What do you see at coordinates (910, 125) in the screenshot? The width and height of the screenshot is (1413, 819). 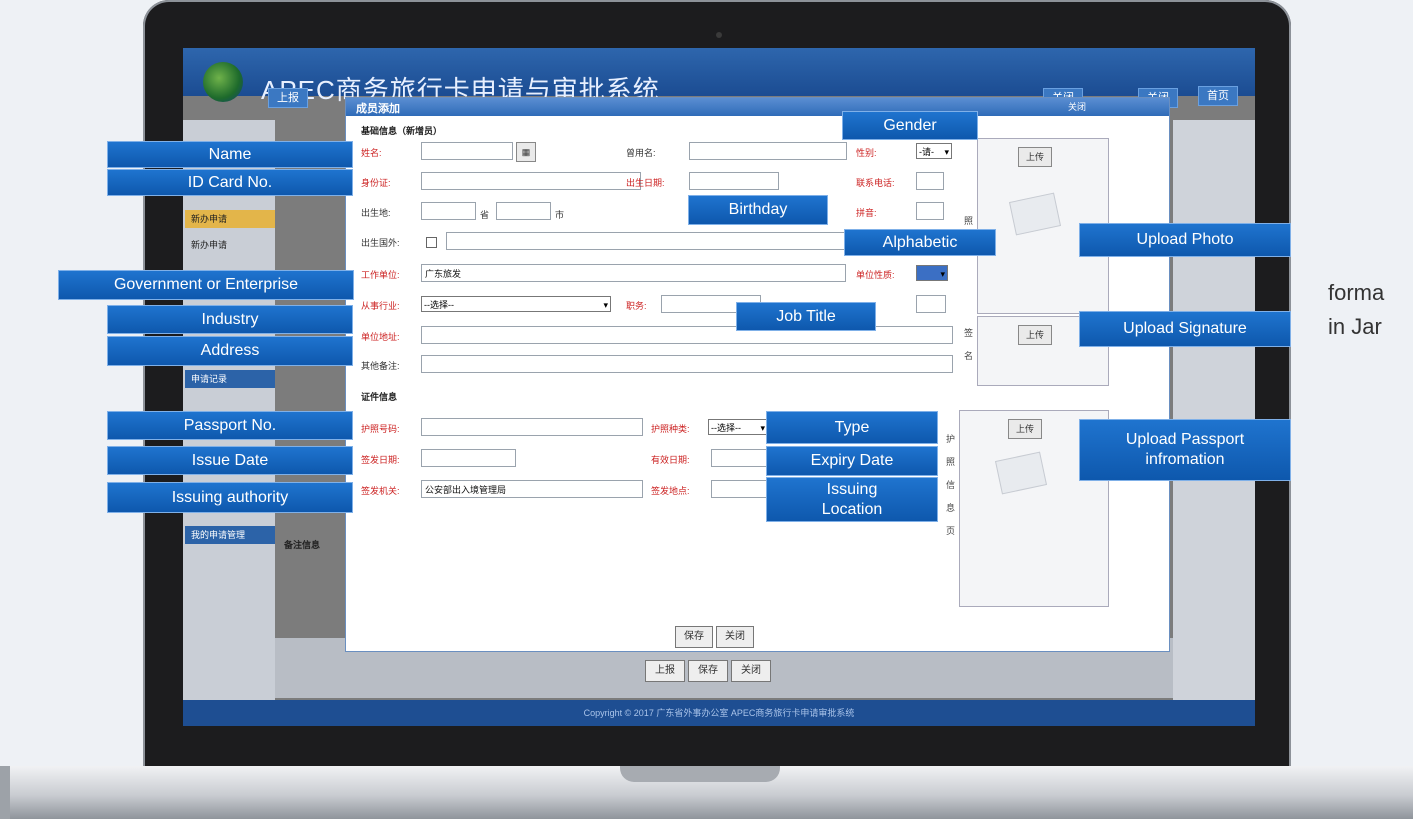 I see `callout-gender: Gender` at bounding box center [910, 125].